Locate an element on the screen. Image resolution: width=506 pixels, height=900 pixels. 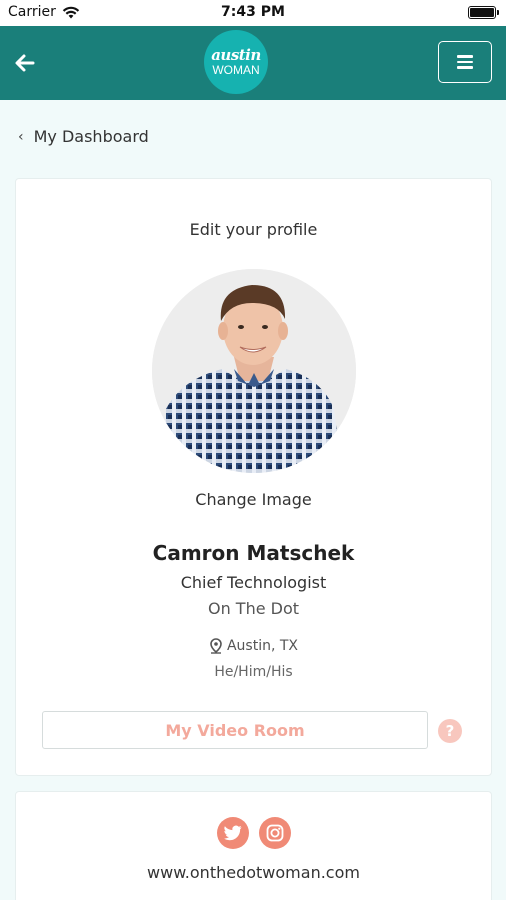
back-arrow-icon is located at coordinates (25, 63).